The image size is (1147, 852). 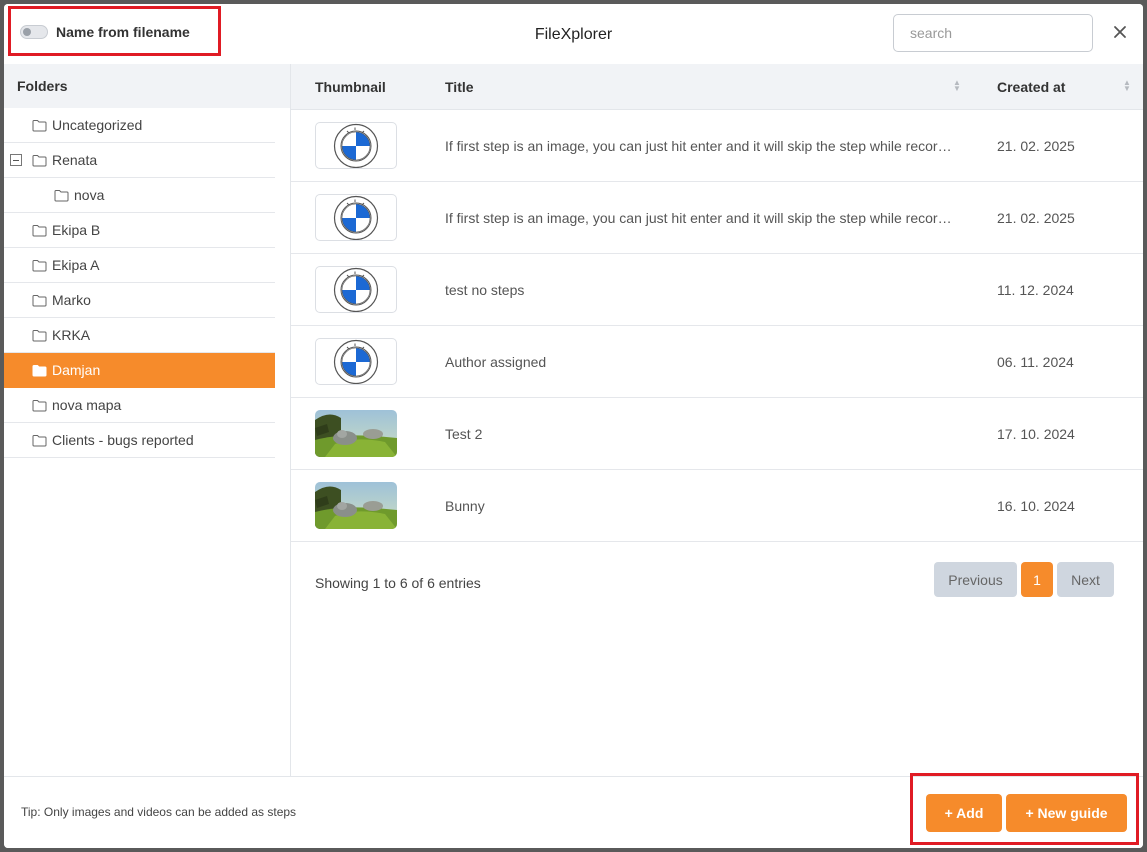 I want to click on next-page-button: Next, so click(x=1085, y=579).